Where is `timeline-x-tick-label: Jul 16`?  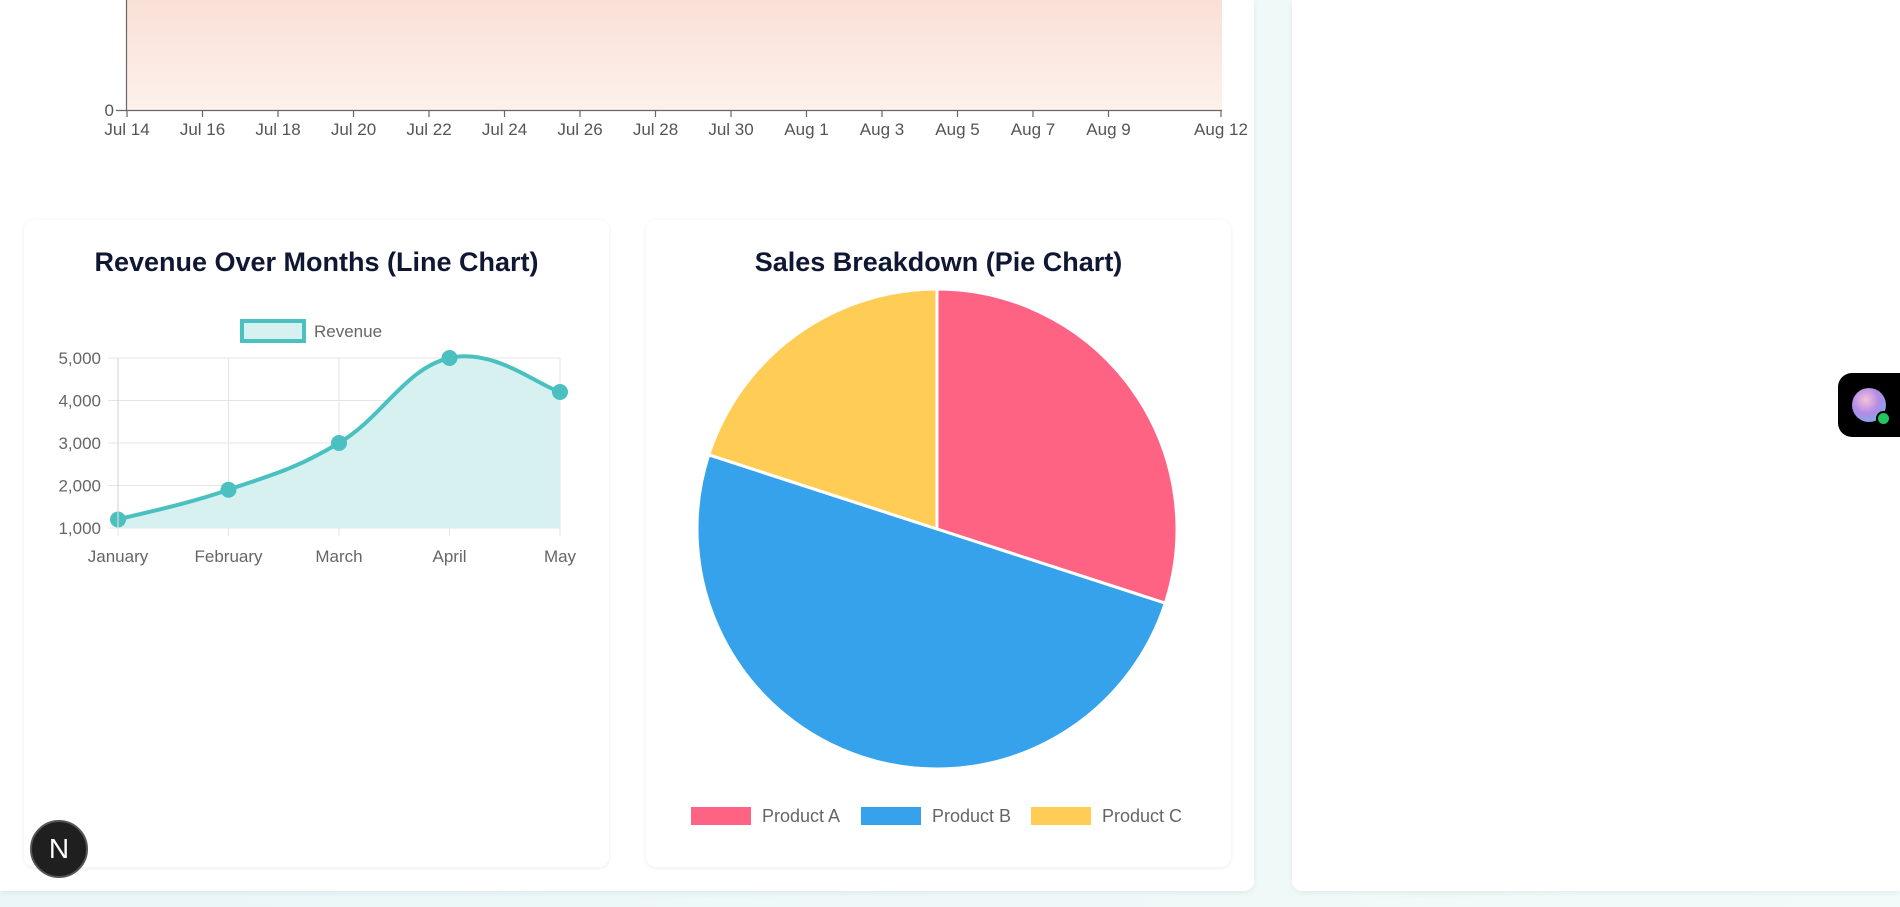
timeline-x-tick-label: Jul 16 is located at coordinates (202, 129).